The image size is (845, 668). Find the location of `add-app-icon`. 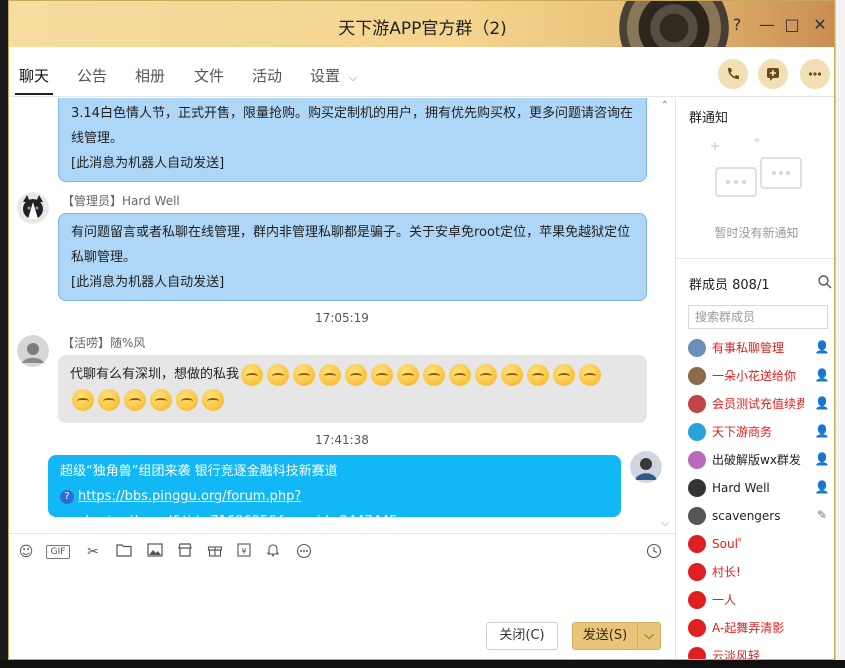

add-app-icon is located at coordinates (773, 74).